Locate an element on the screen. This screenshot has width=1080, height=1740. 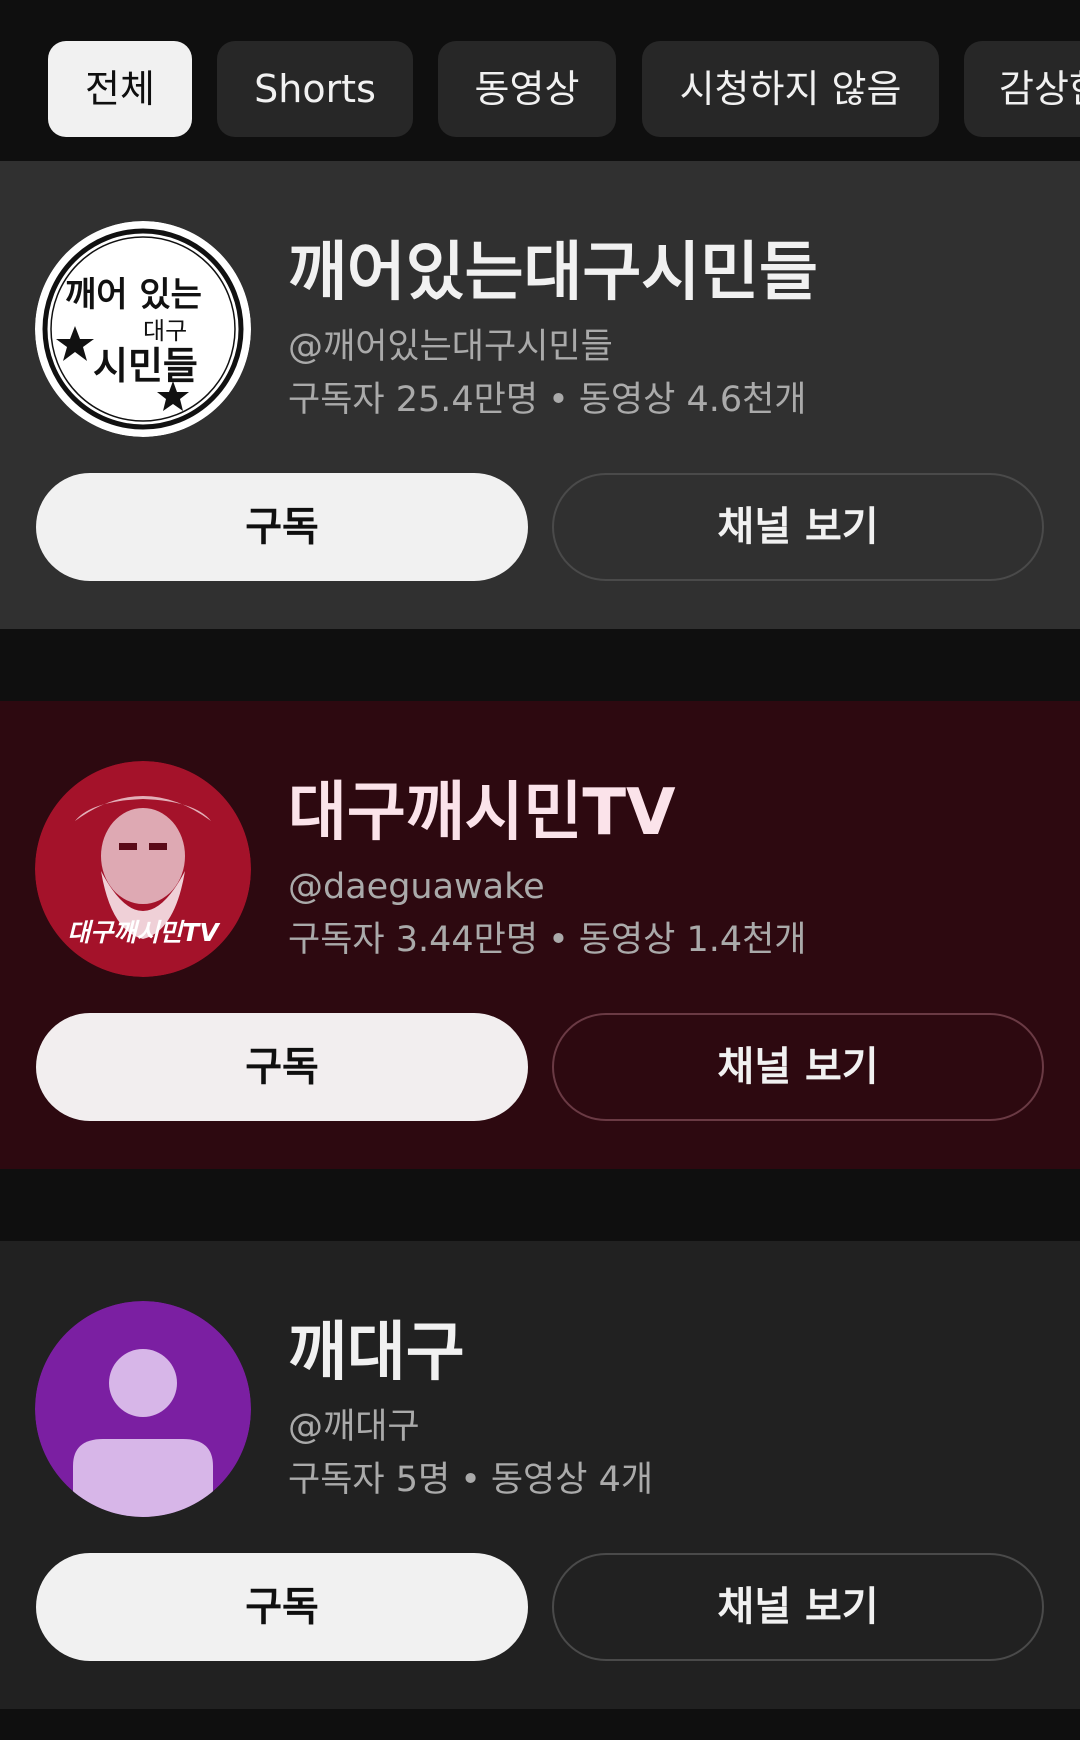
channel-stats: 구독자 25.4만명 • 동영상 4.6천개 is located at coordinates (547, 400).